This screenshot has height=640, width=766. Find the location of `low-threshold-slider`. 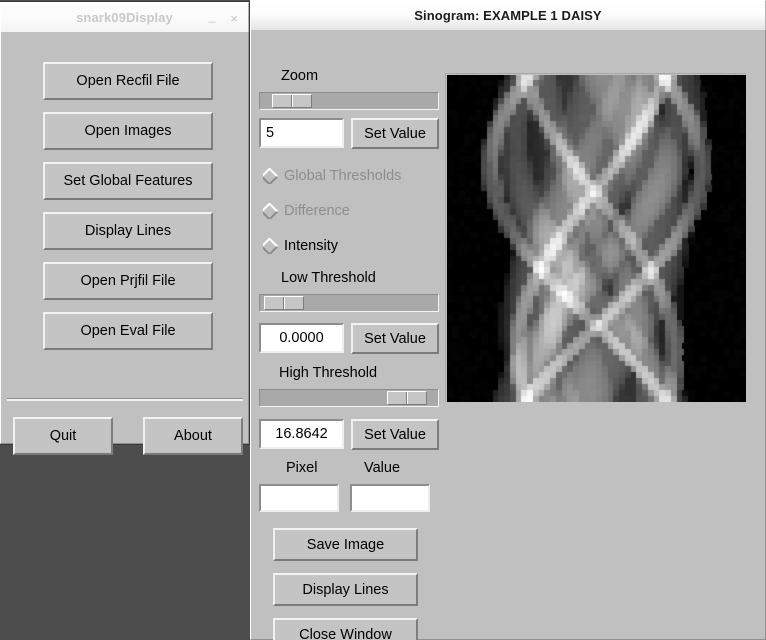

low-threshold-slider is located at coordinates (349, 303).